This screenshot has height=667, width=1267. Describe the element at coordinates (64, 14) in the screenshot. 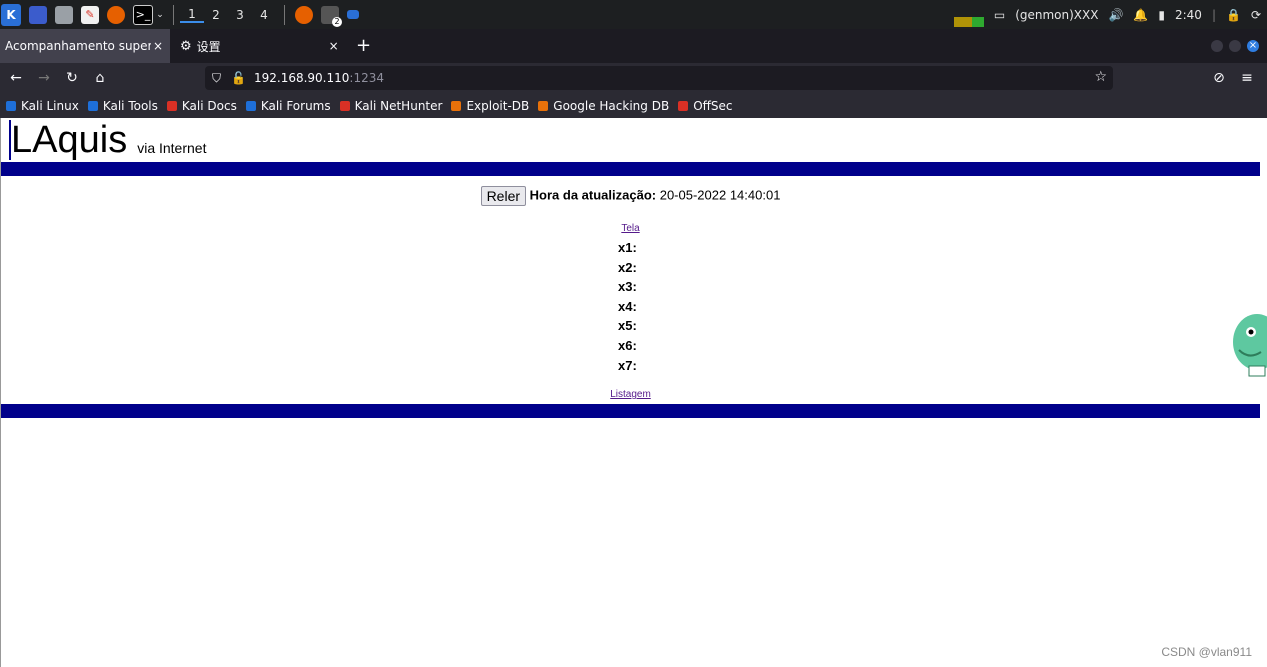

I see `file-manager-icon` at that location.